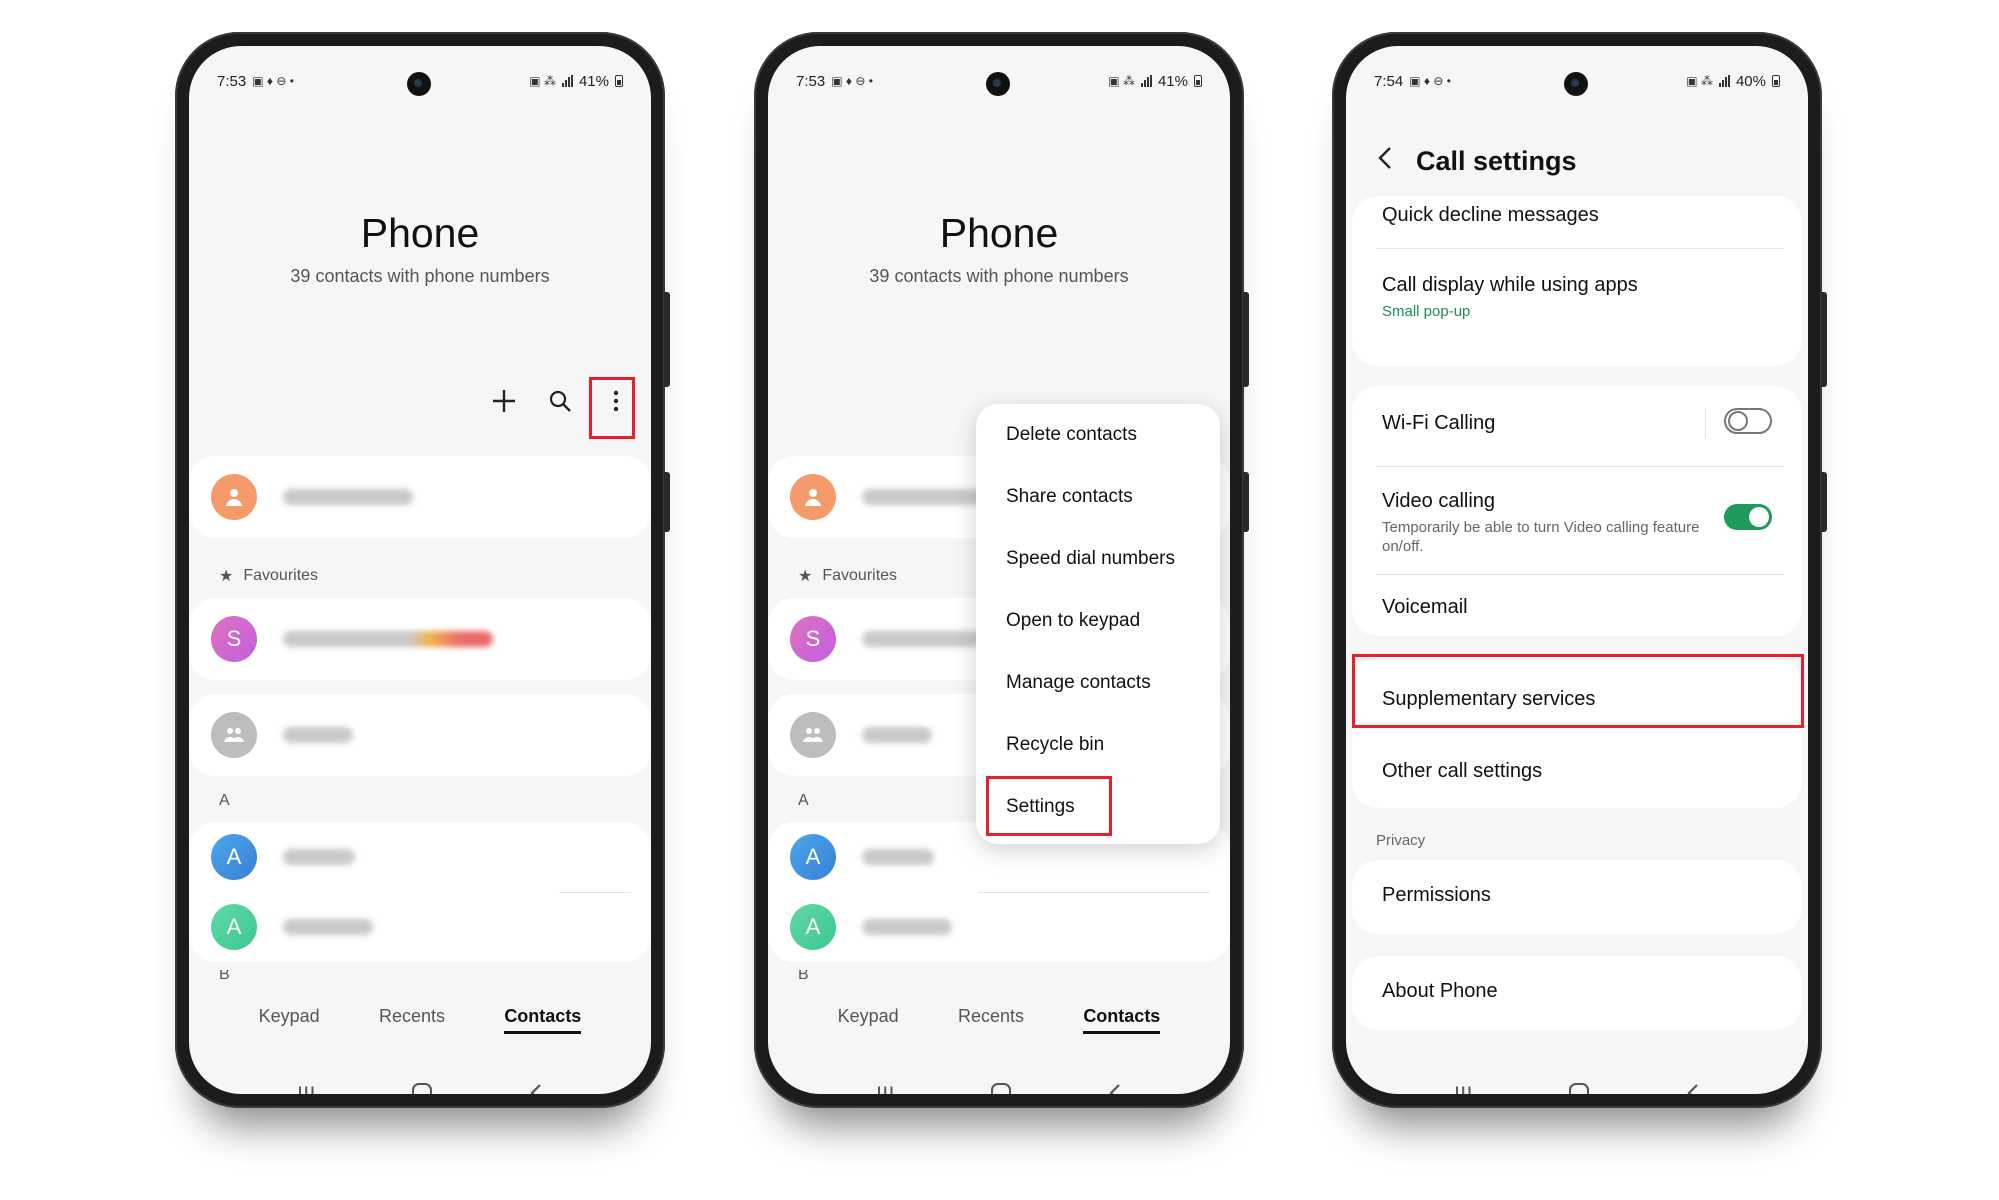 The width and height of the screenshot is (1999, 1200). I want to click on call-display-while-using-apps: Call display while using apps, so click(1510, 285).